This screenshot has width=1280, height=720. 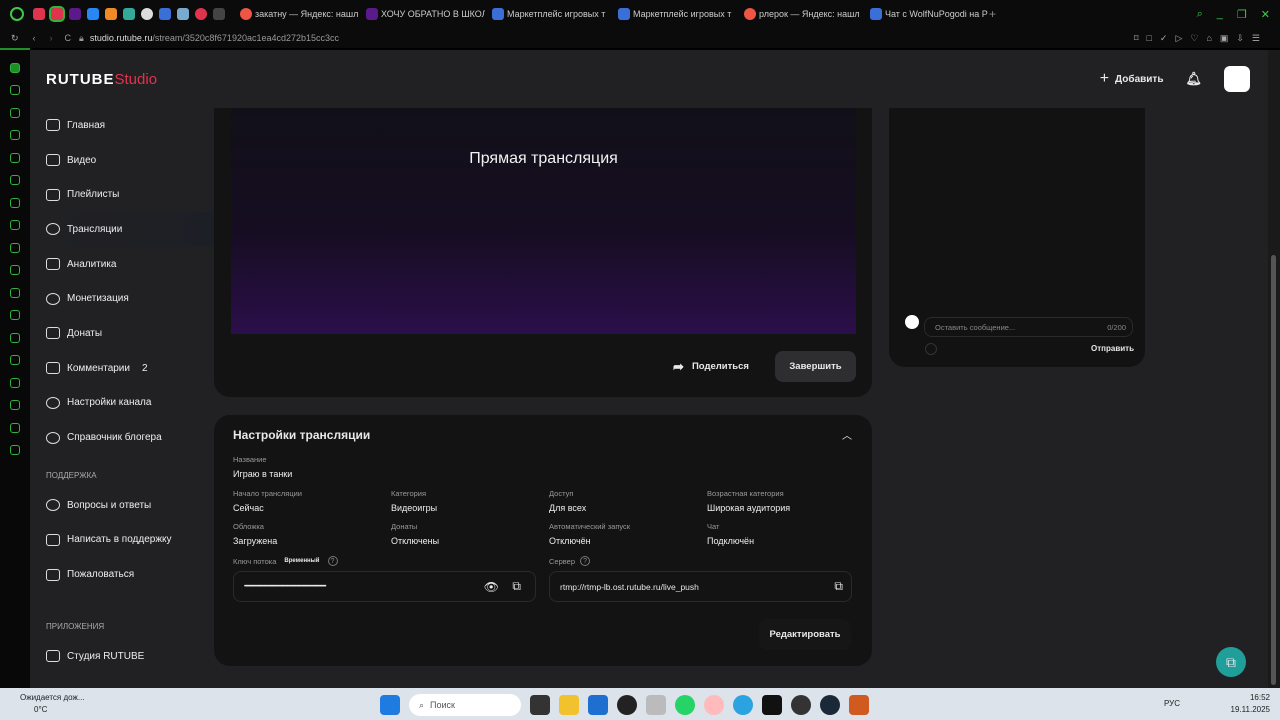 What do you see at coordinates (1231, 662) in the screenshot?
I see `support-chat-button: ⧉` at bounding box center [1231, 662].